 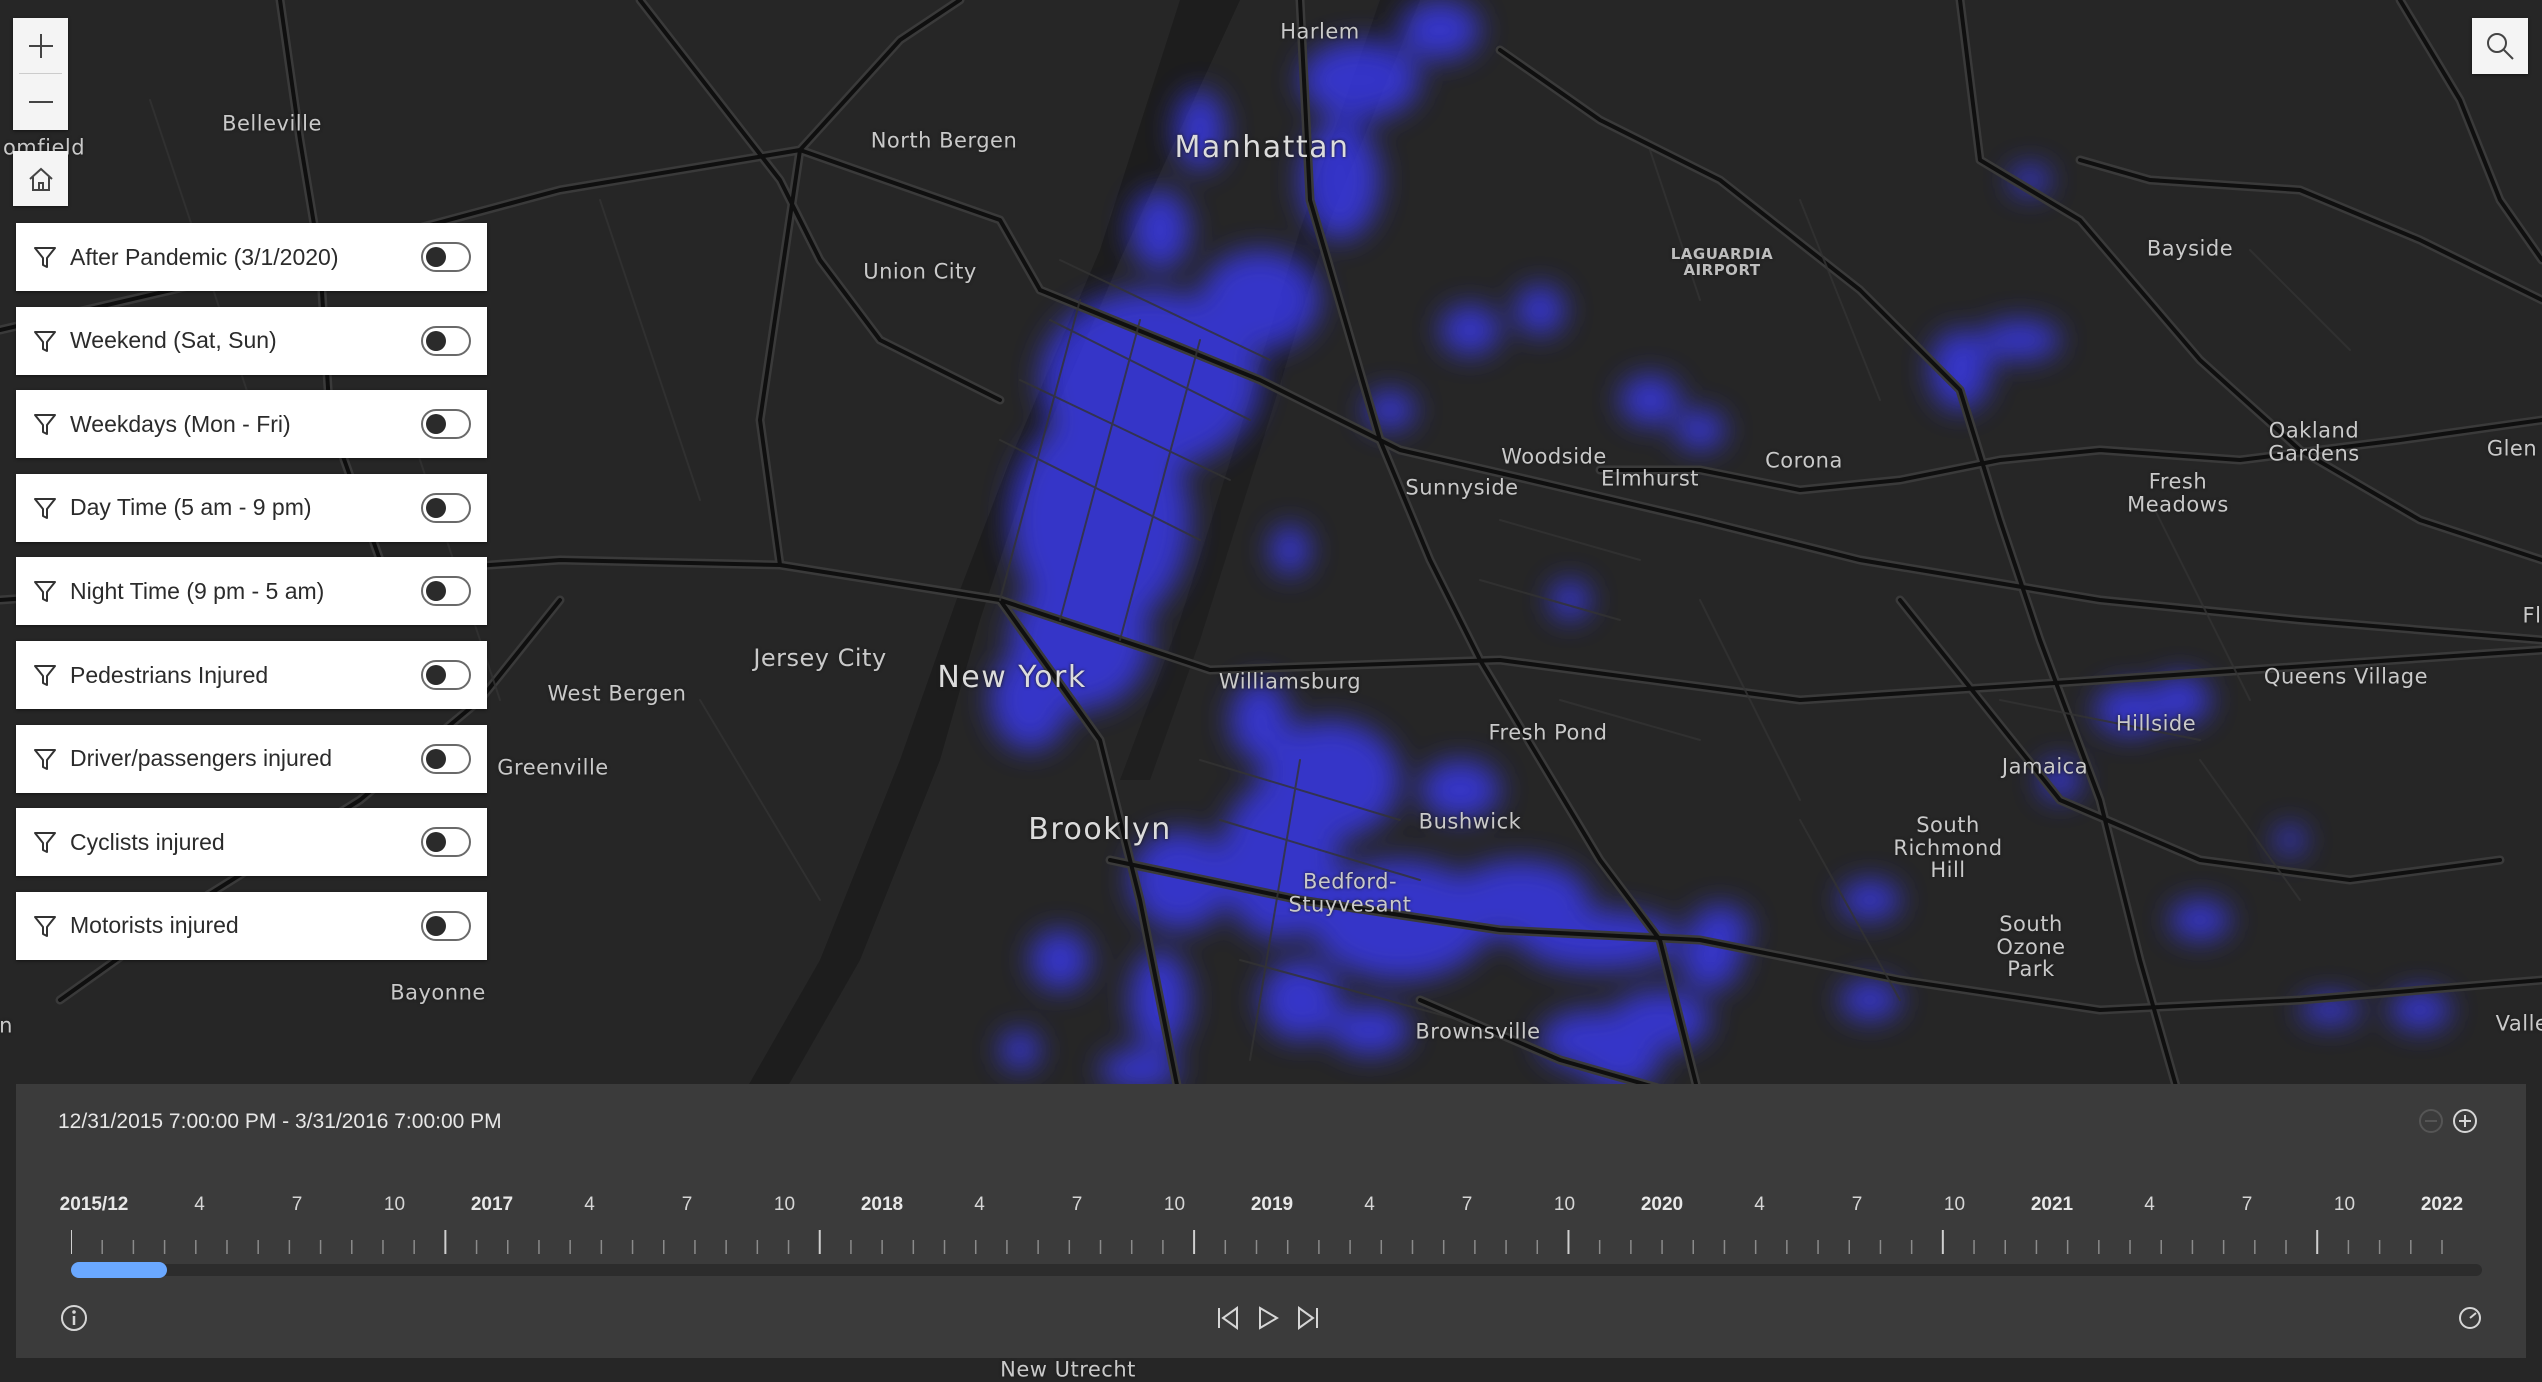 What do you see at coordinates (617, 693) in the screenshot?
I see `place-label: West Bergen` at bounding box center [617, 693].